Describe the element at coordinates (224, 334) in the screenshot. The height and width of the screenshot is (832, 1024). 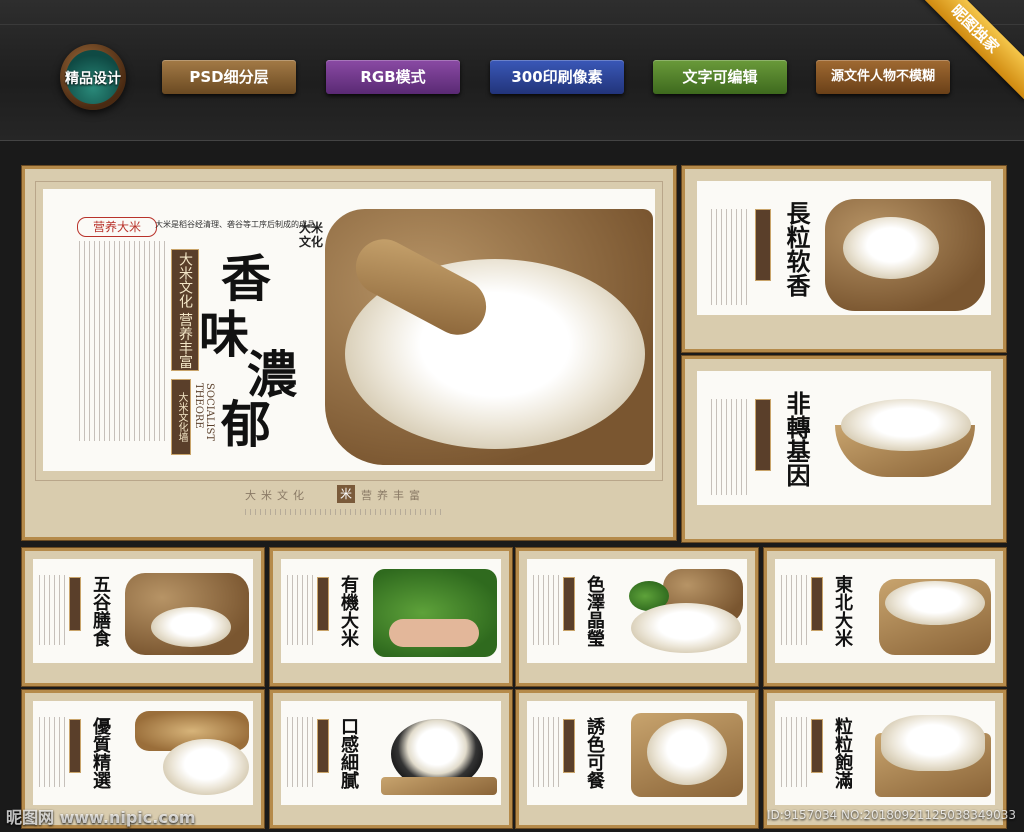
I see `title-char-2: 味` at that location.